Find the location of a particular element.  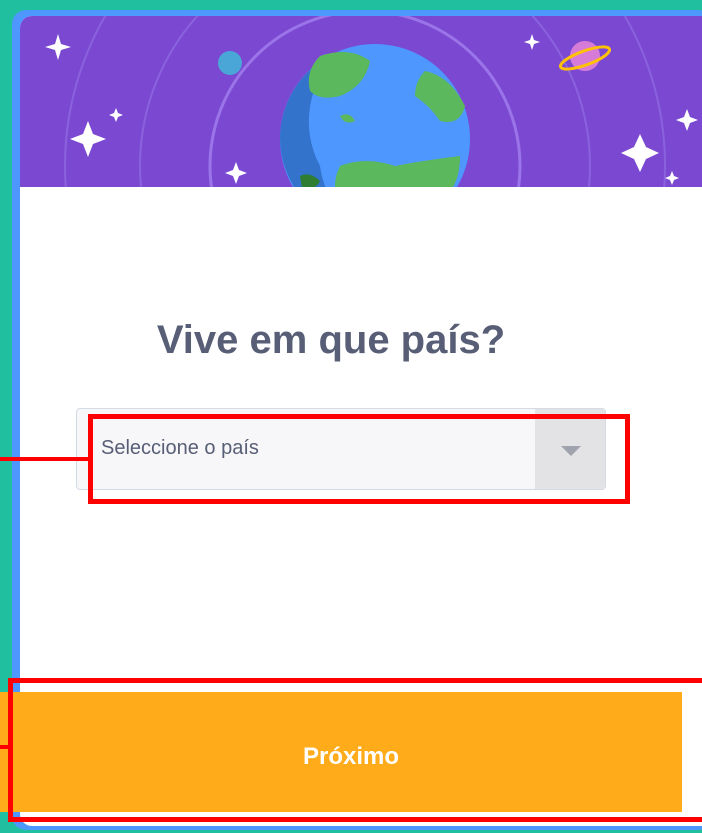

country-select: Seleccione o país is located at coordinates (341, 449).